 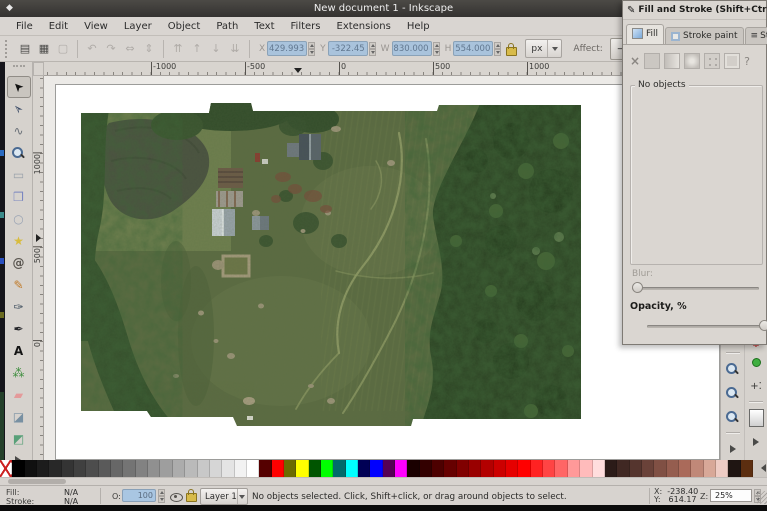 I want to click on node-tool: ➢, so click(x=19, y=109).